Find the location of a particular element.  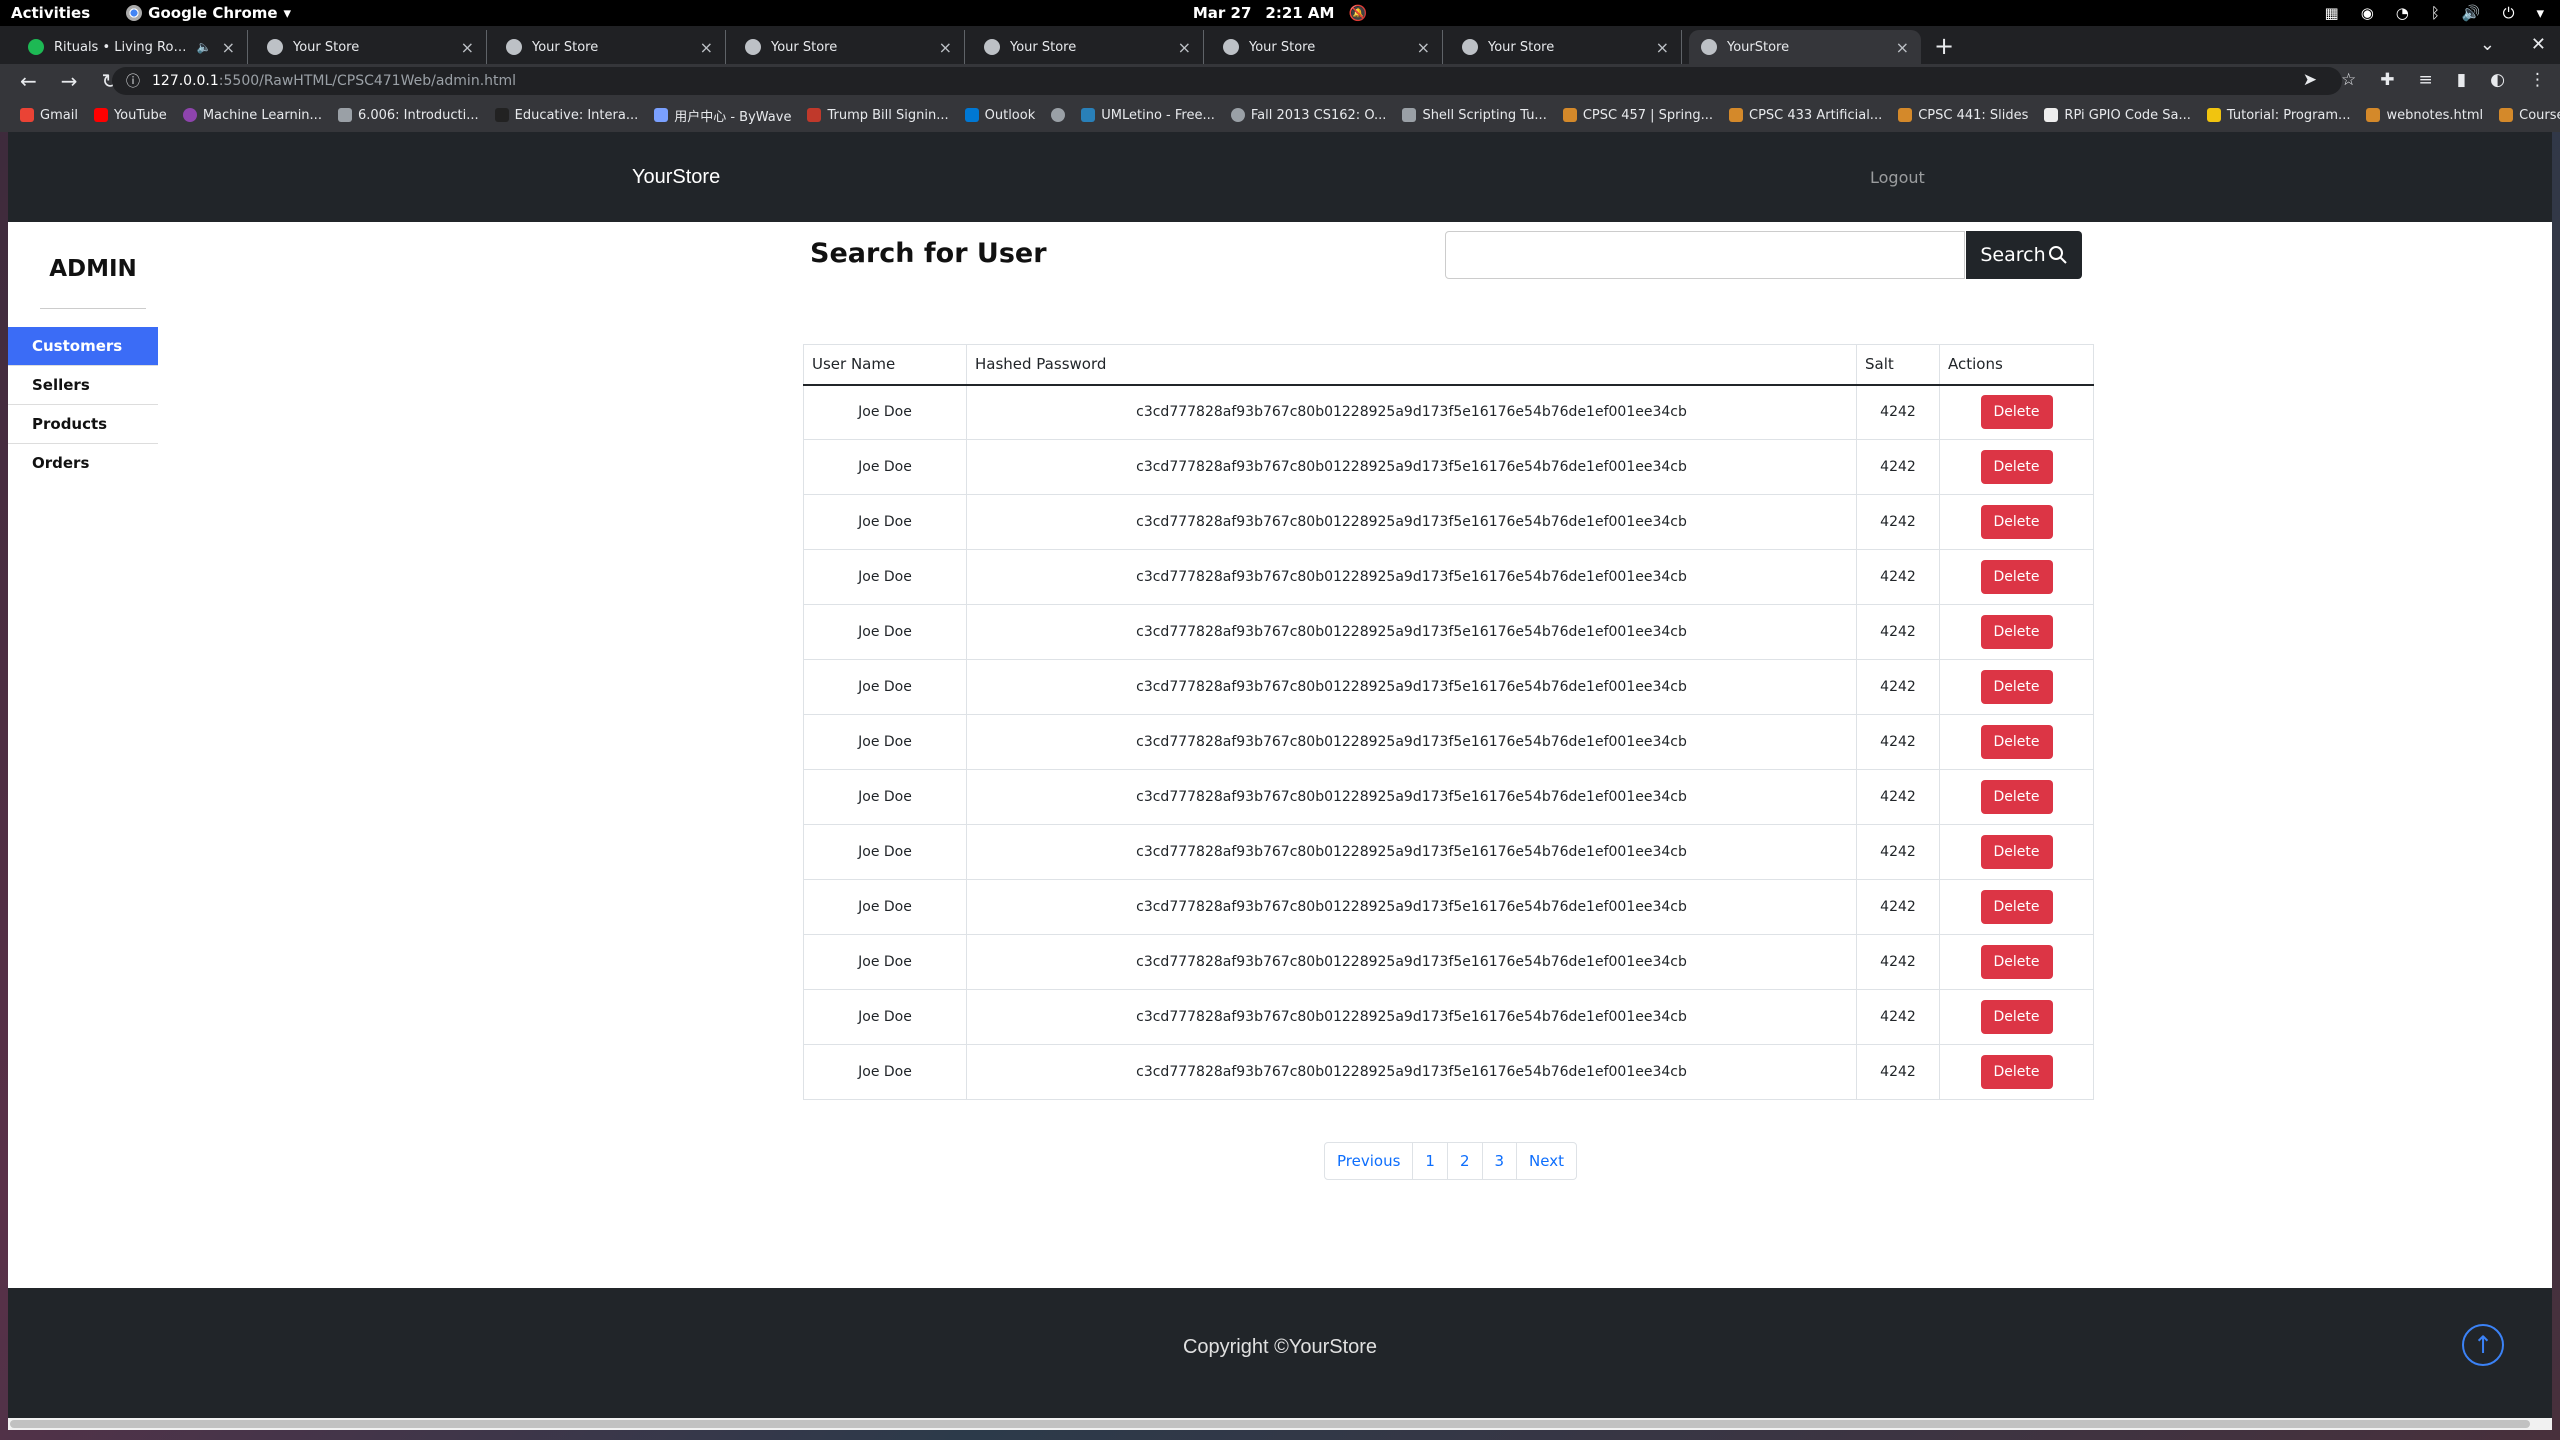

info-icon: ⓘ is located at coordinates (133, 81).